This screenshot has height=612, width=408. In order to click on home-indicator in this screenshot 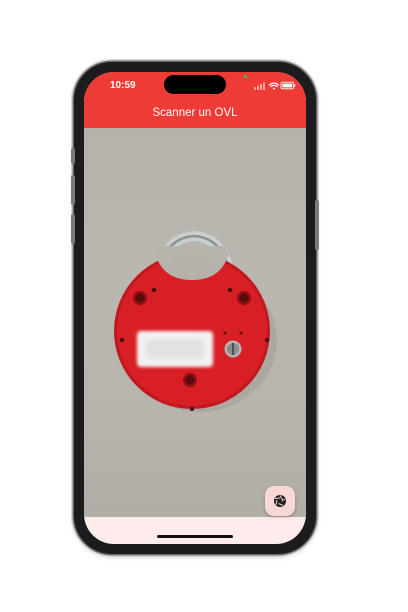, I will do `click(195, 536)`.